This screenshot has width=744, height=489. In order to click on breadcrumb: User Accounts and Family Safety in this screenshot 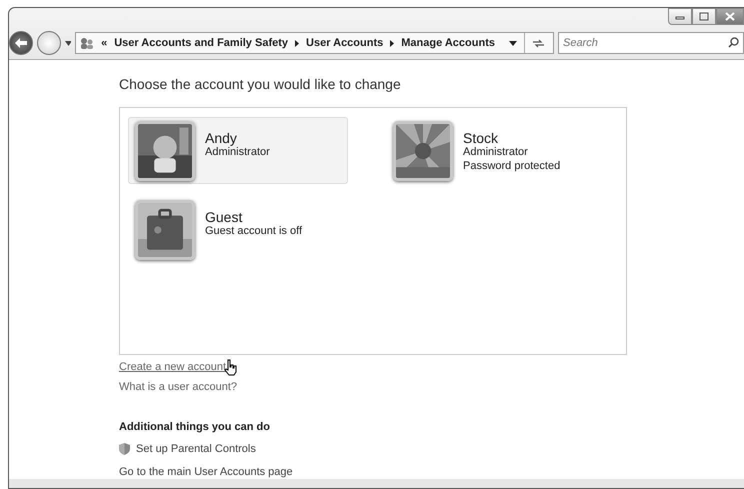, I will do `click(201, 43)`.